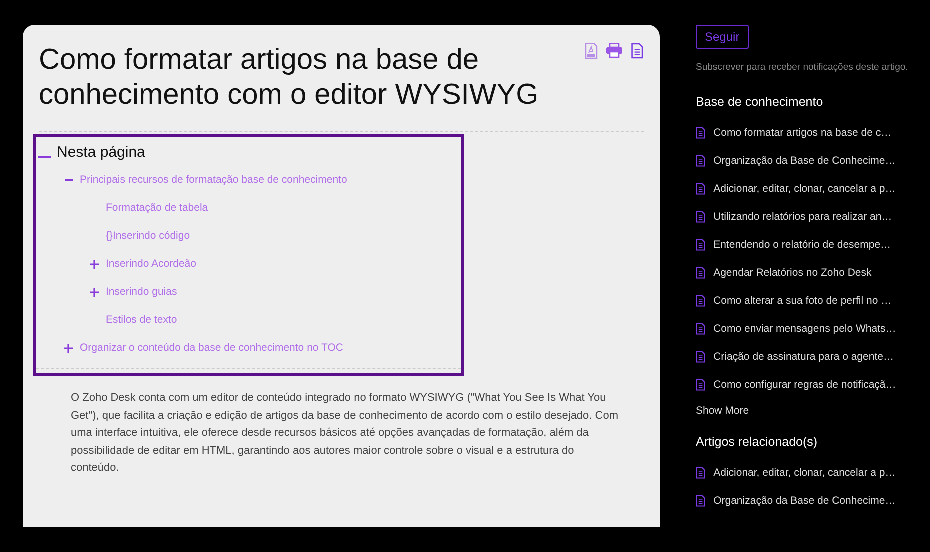 The image size is (930, 552). I want to click on article-title: Como formatar artigos na base de conhecimento com o editor WYSIWYG, so click(289, 78).